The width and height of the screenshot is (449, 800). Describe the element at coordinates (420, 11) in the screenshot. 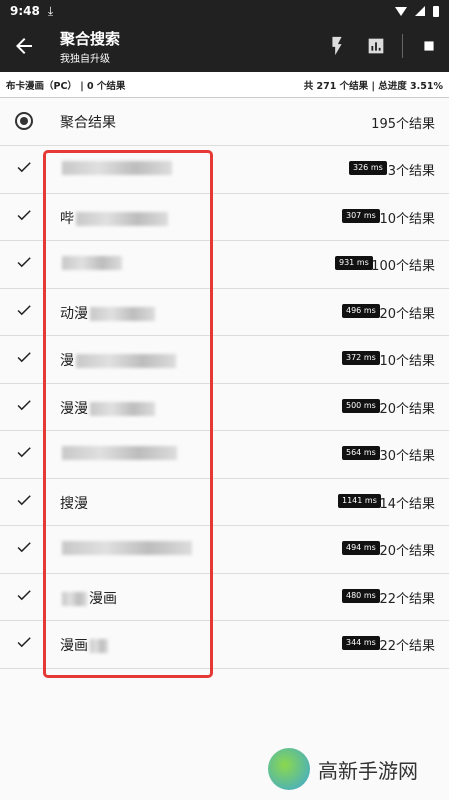

I see `signal-icon` at that location.